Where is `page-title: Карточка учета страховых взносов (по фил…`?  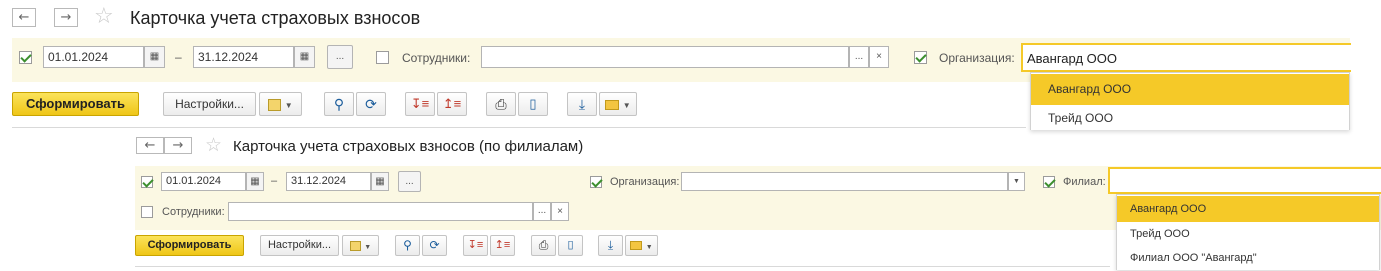 page-title: Карточка учета страховых взносов (по фил… is located at coordinates (408, 146).